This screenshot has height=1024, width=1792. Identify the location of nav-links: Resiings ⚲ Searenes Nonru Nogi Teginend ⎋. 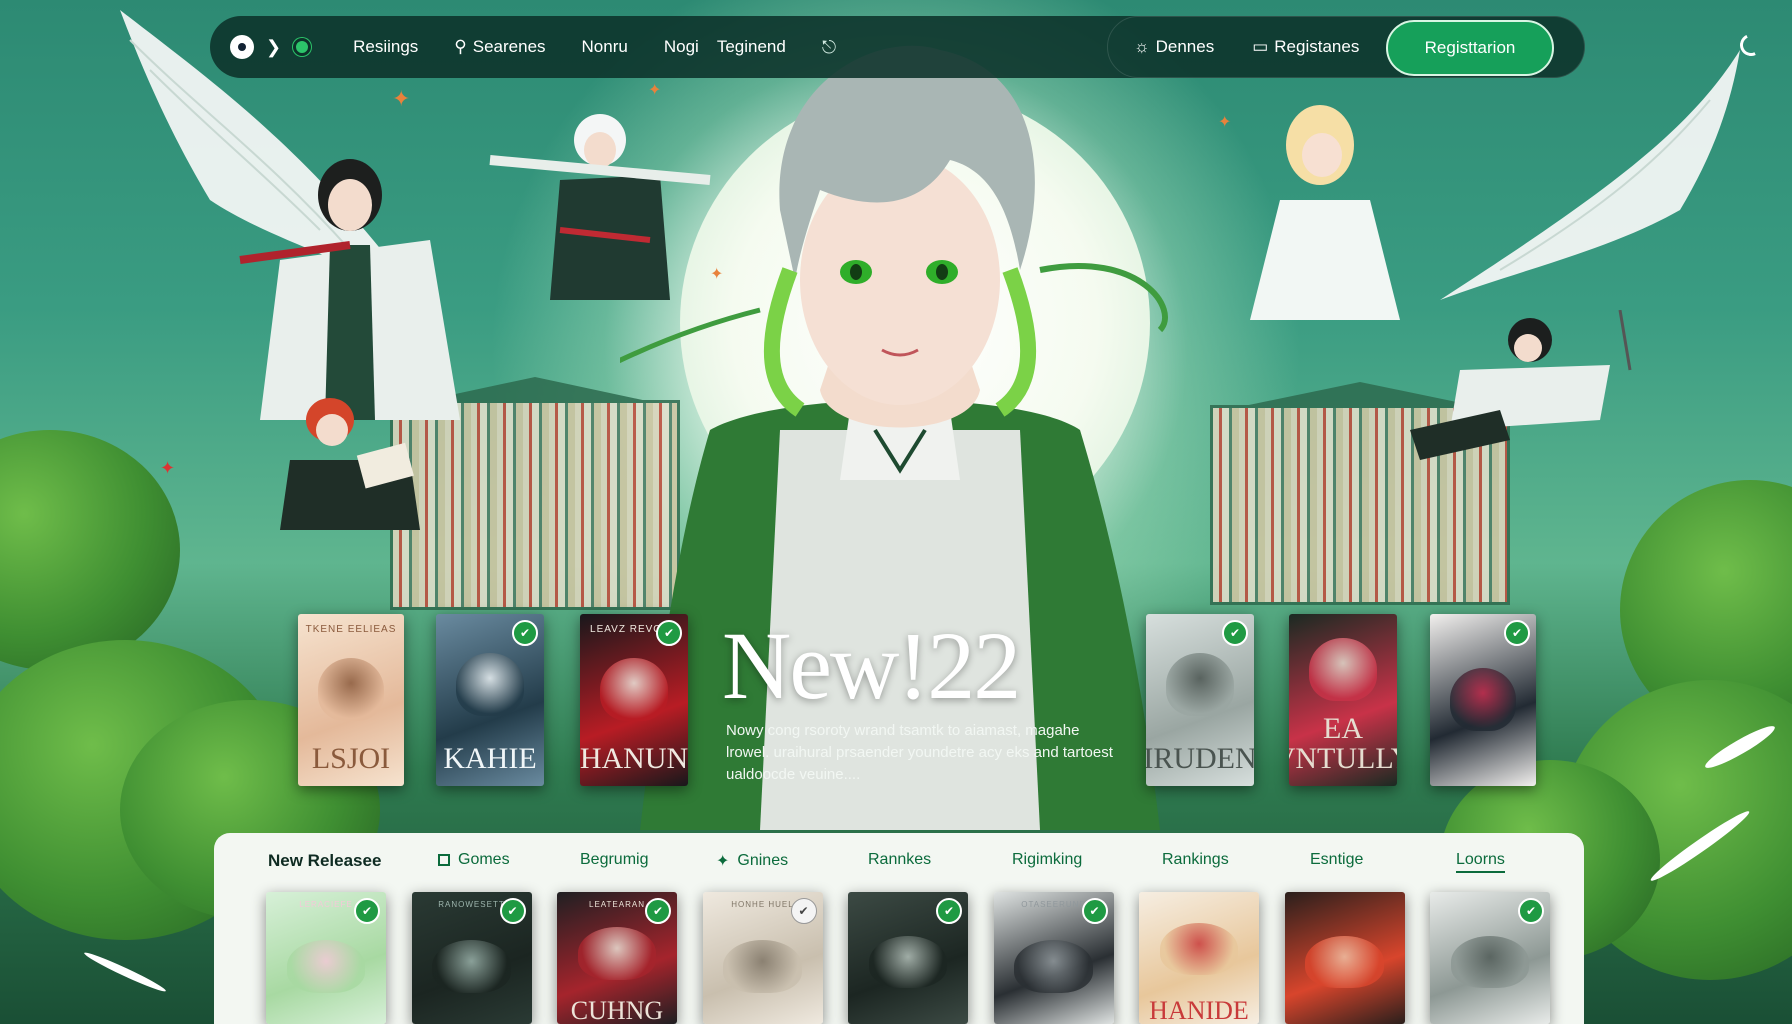
(594, 47).